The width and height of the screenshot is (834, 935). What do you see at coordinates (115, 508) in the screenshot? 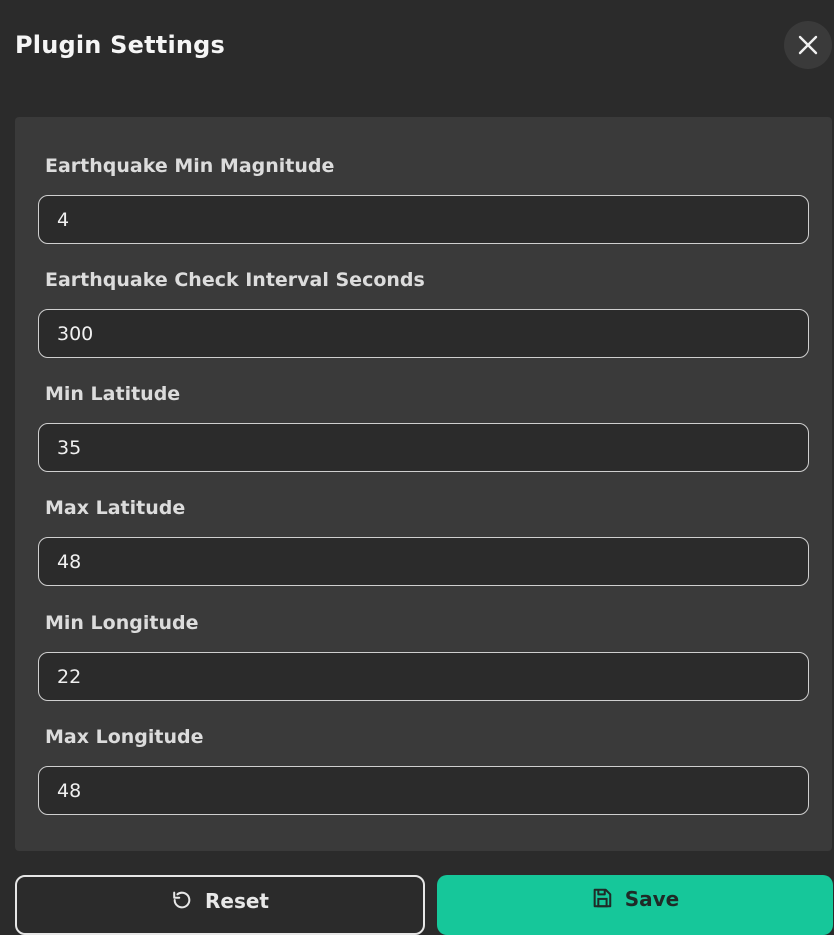
I see `field-label: Max Latitude` at bounding box center [115, 508].